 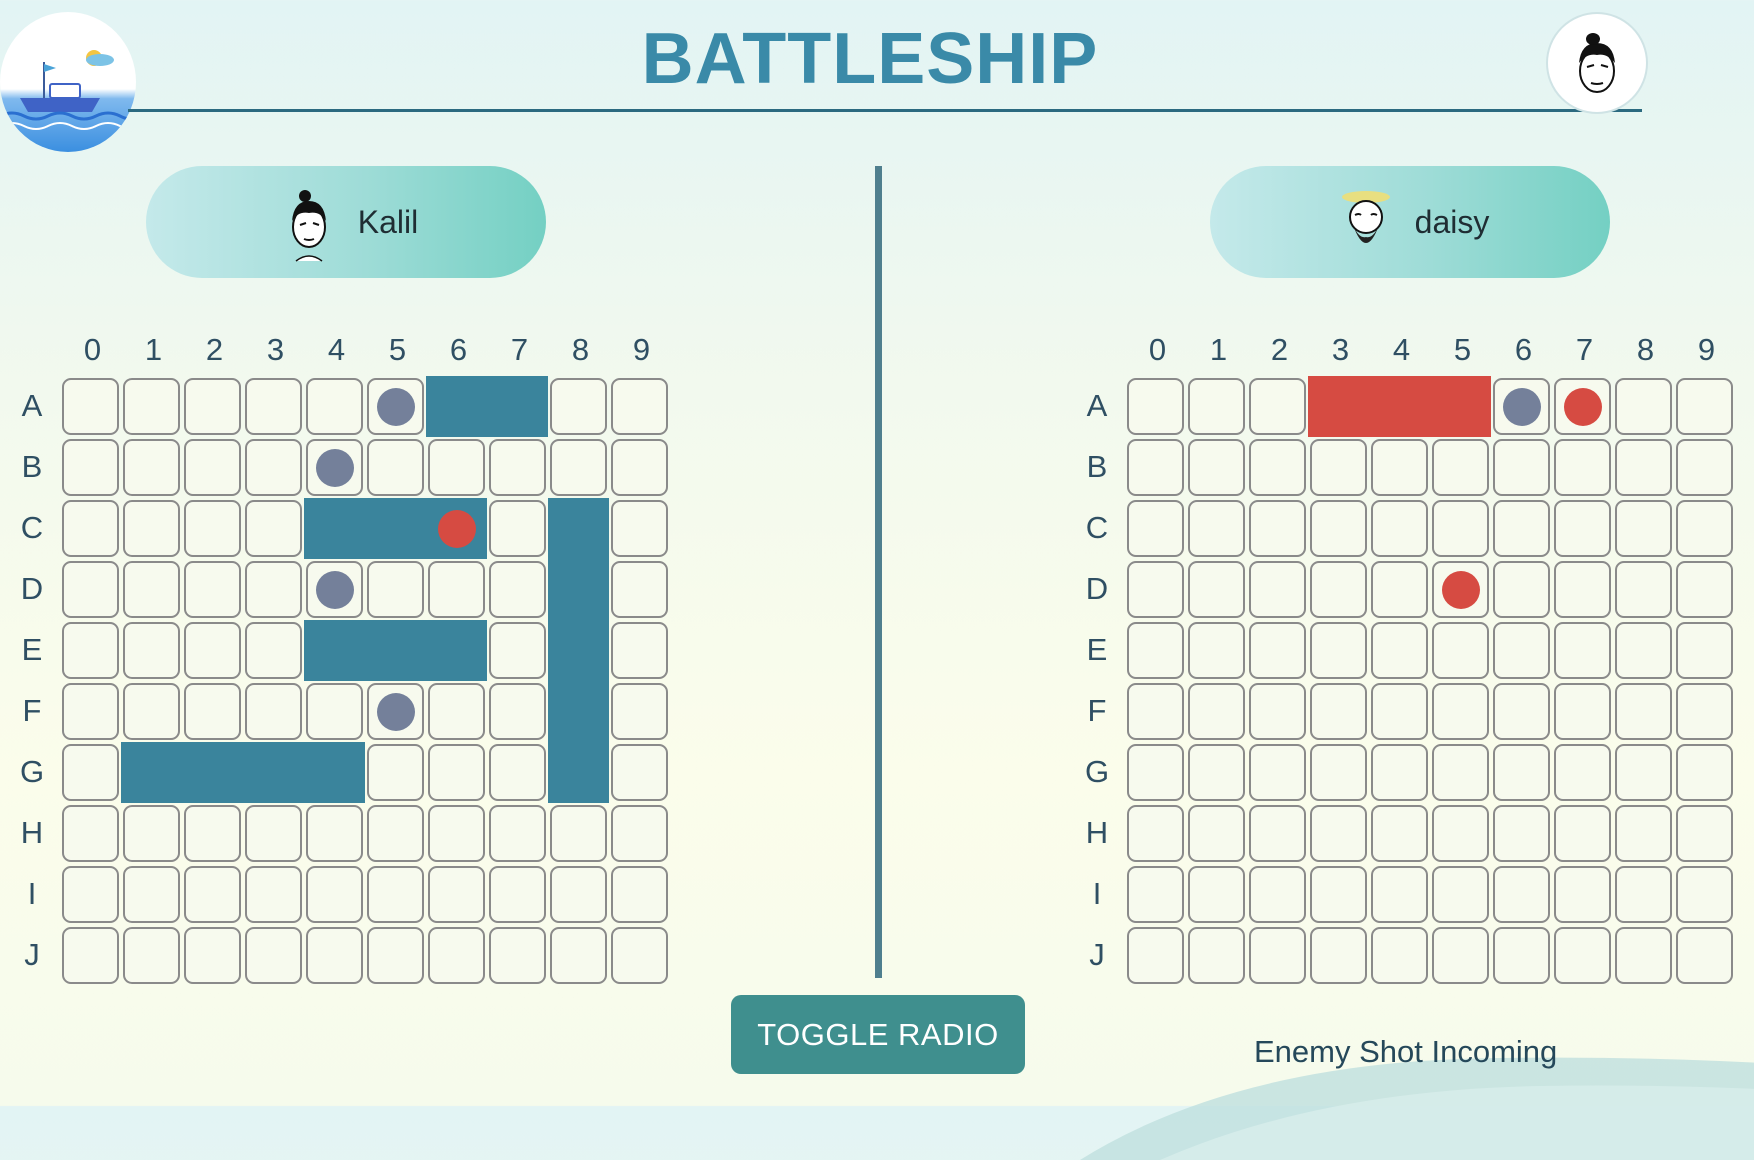 What do you see at coordinates (1704, 772) in the screenshot?
I see `grid-cell-g9` at bounding box center [1704, 772].